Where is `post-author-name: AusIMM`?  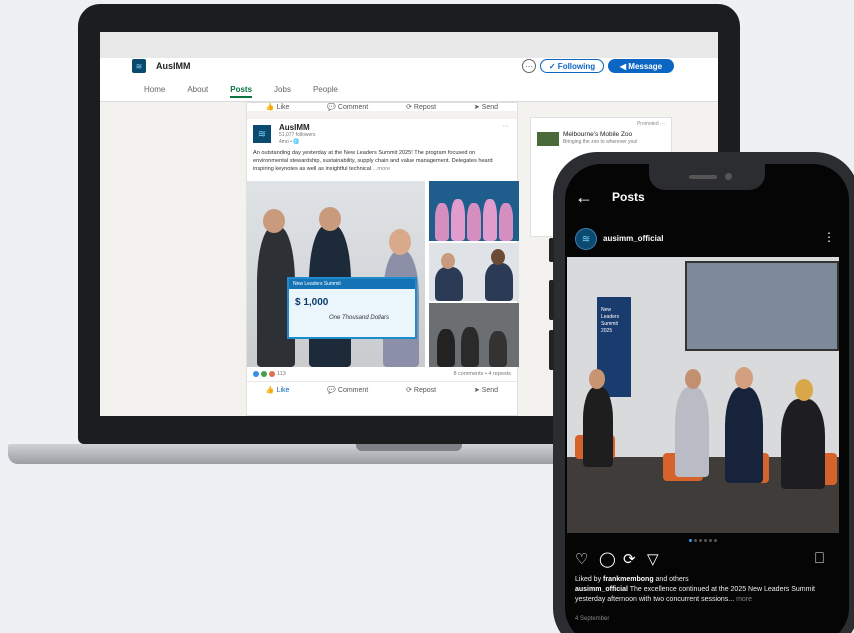
post-author-name: AusIMM is located at coordinates (294, 127).